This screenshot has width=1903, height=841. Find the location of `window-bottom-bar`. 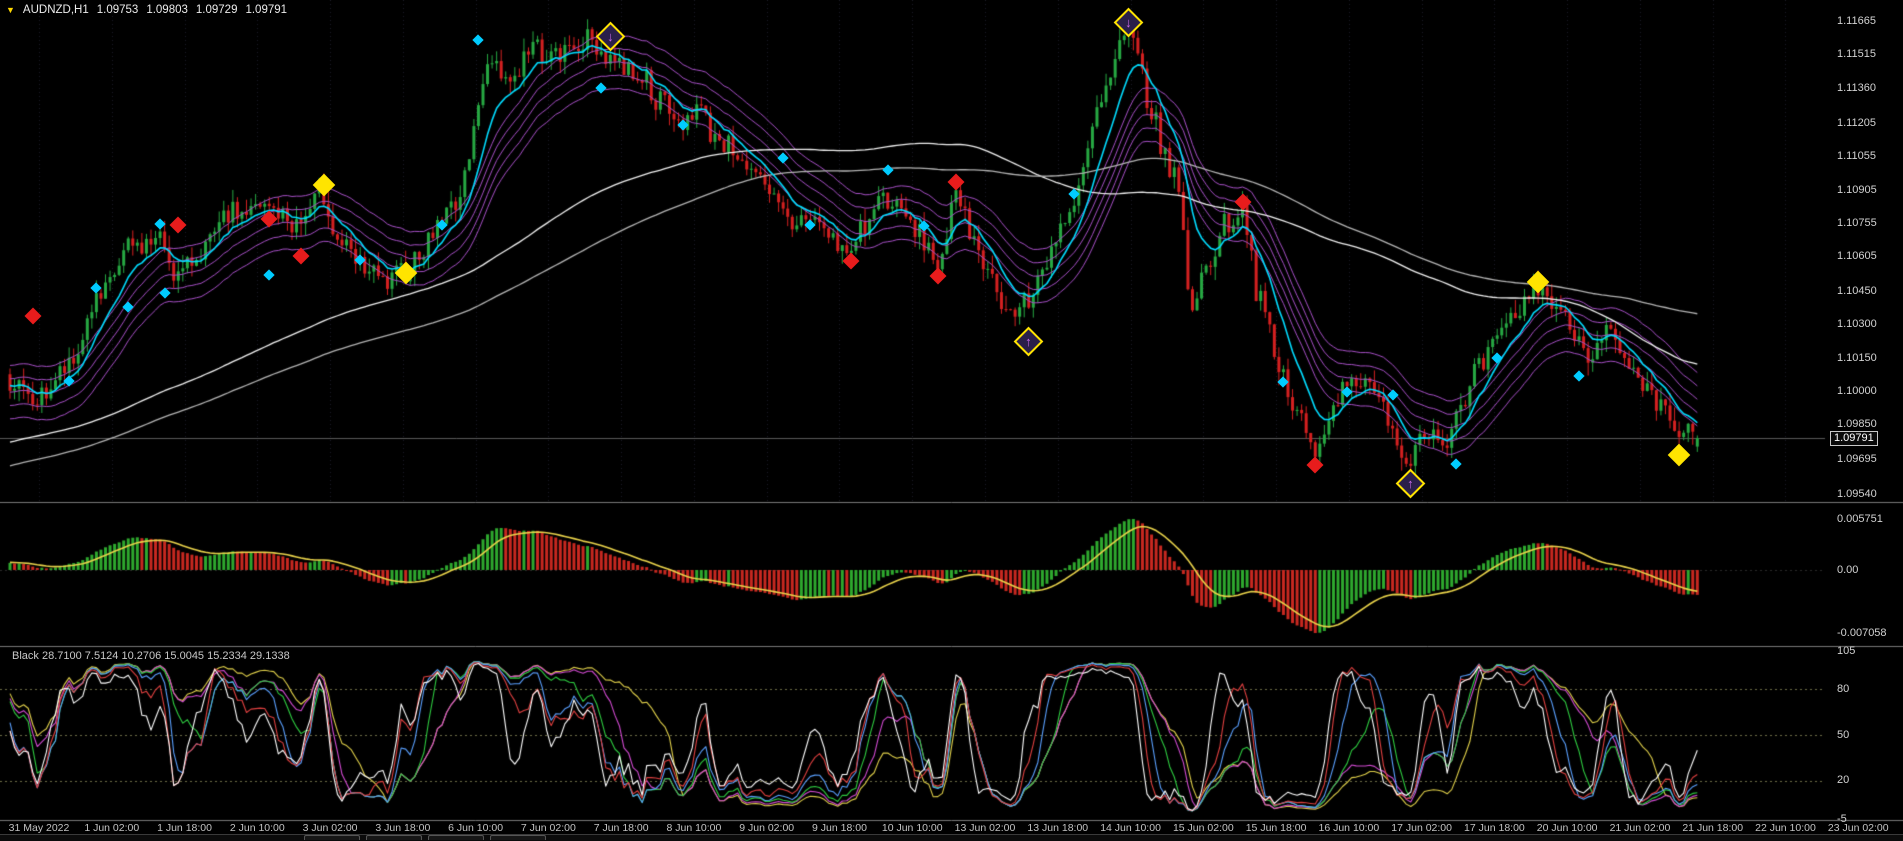

window-bottom-bar is located at coordinates (951, 837).